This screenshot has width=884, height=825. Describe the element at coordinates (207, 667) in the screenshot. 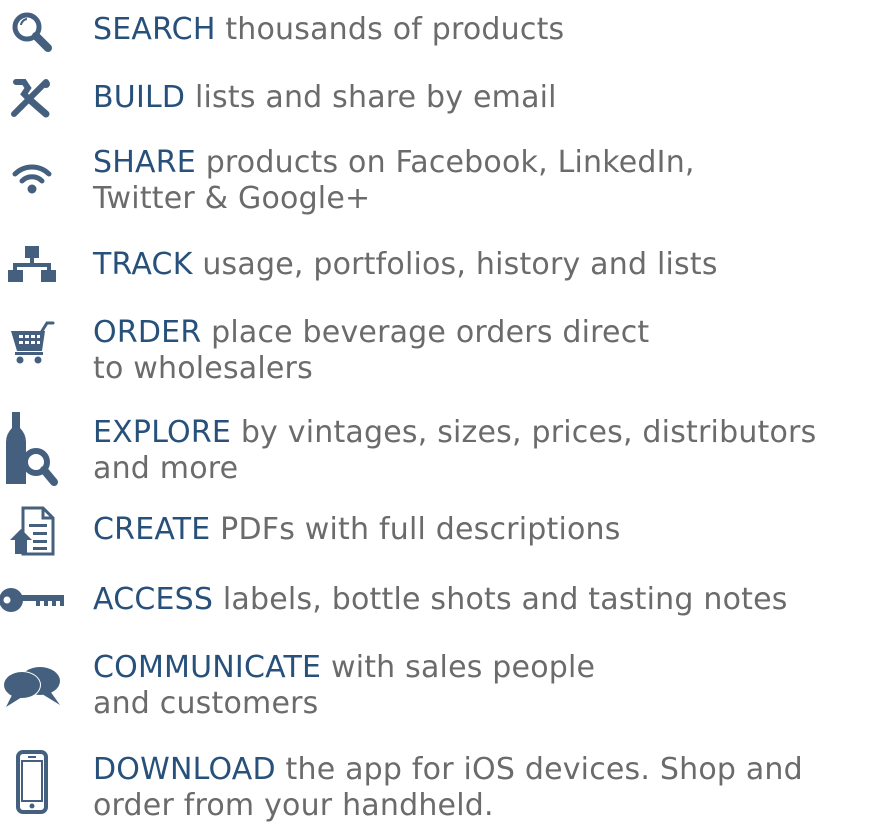

I see `feature-keyword: COMMUNICATE` at that location.